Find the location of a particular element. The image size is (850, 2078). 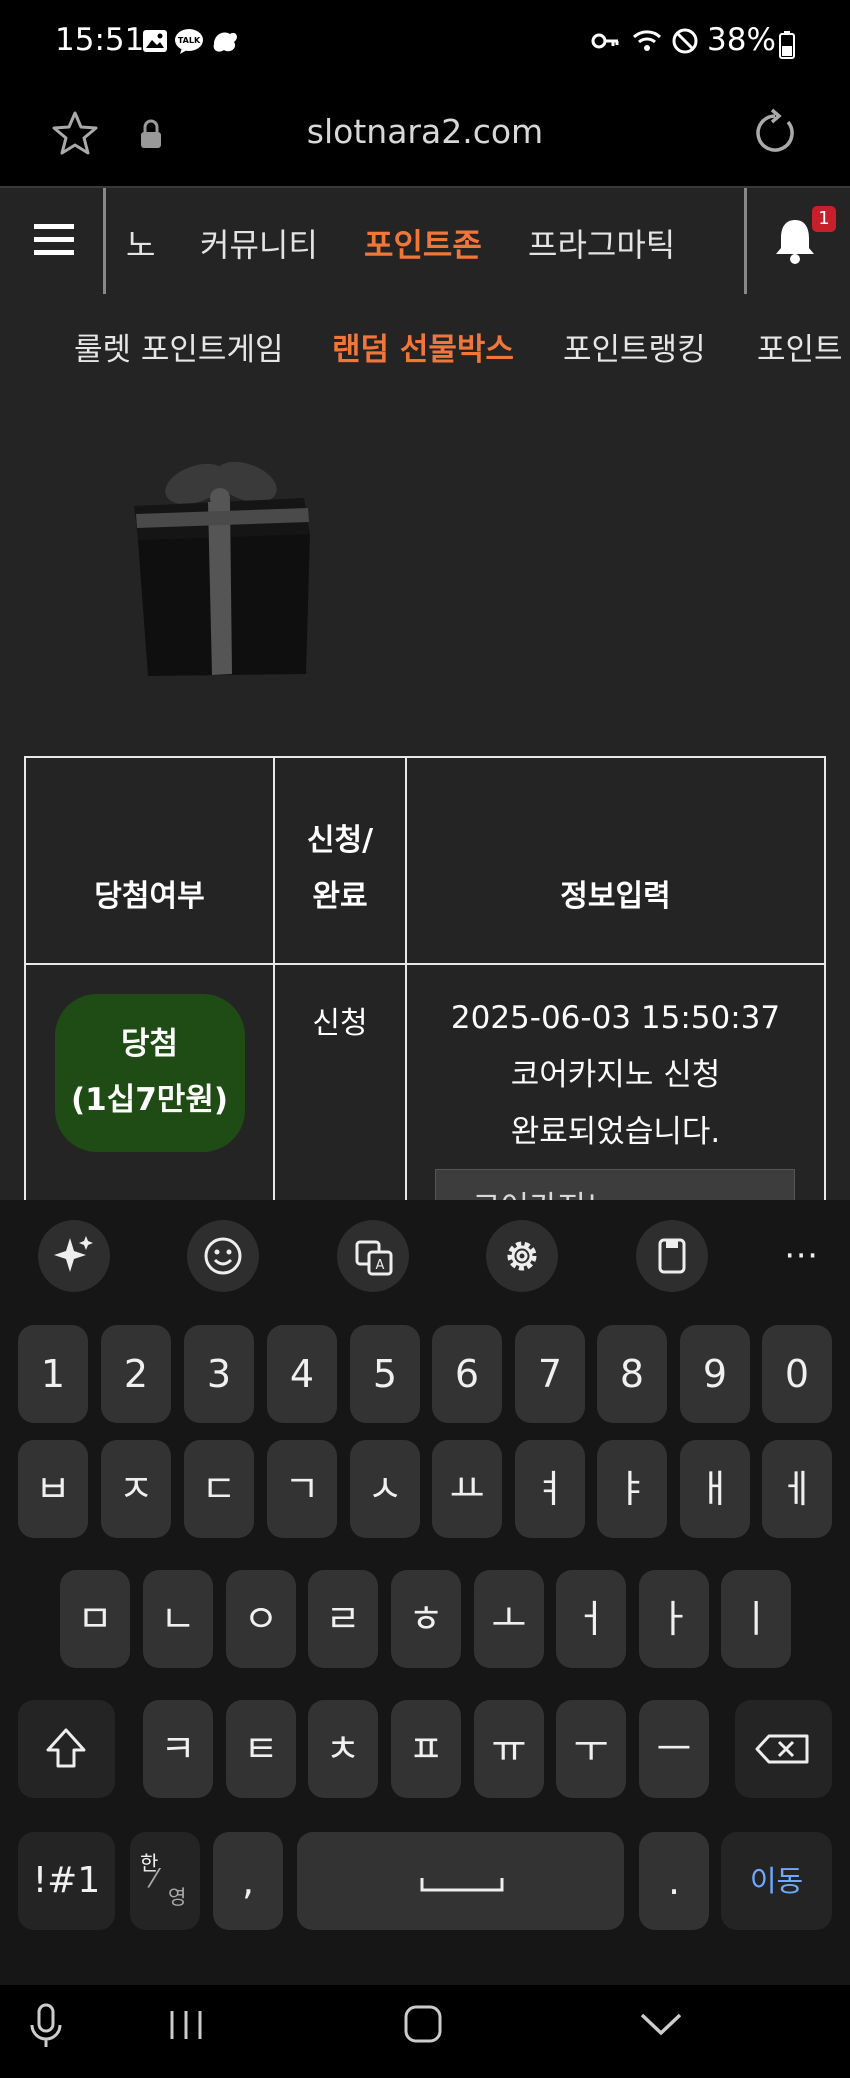

svg-text: A is located at coordinates (380, 1265).